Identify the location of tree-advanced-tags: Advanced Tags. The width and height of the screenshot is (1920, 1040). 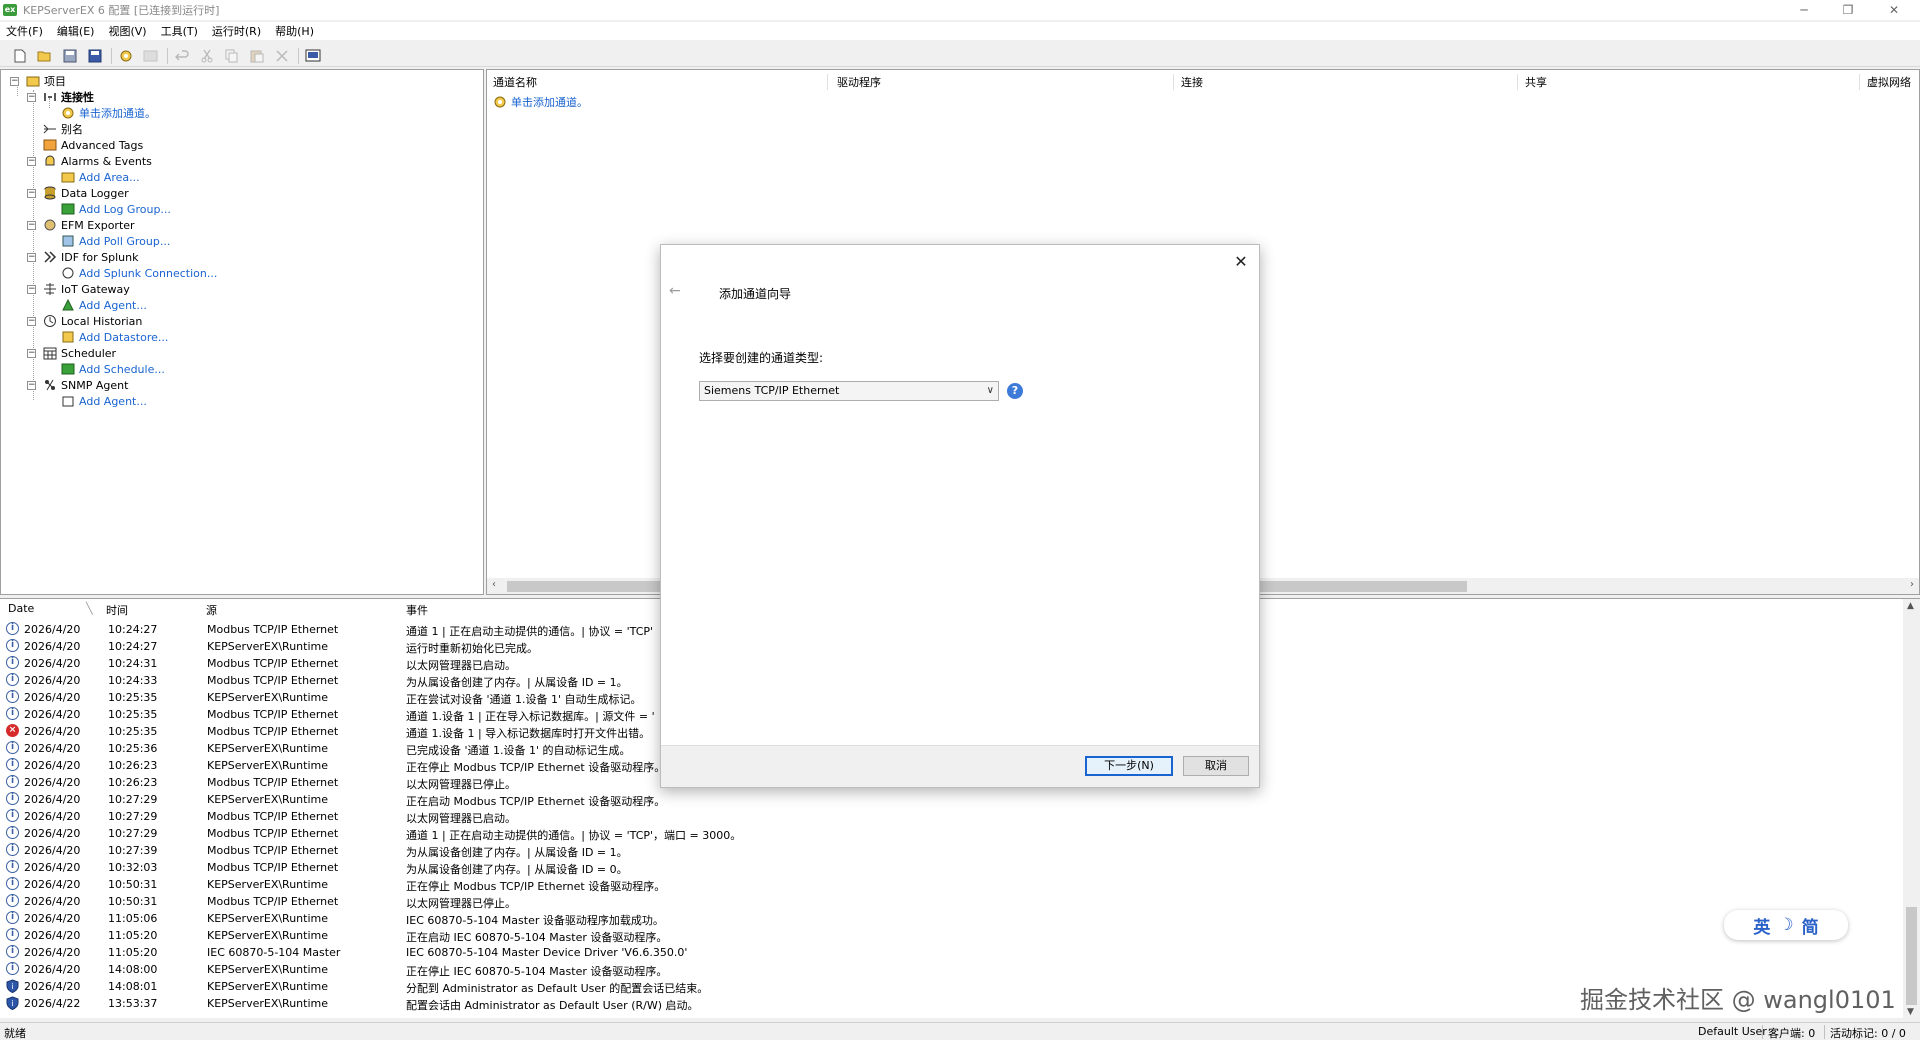
(93, 145).